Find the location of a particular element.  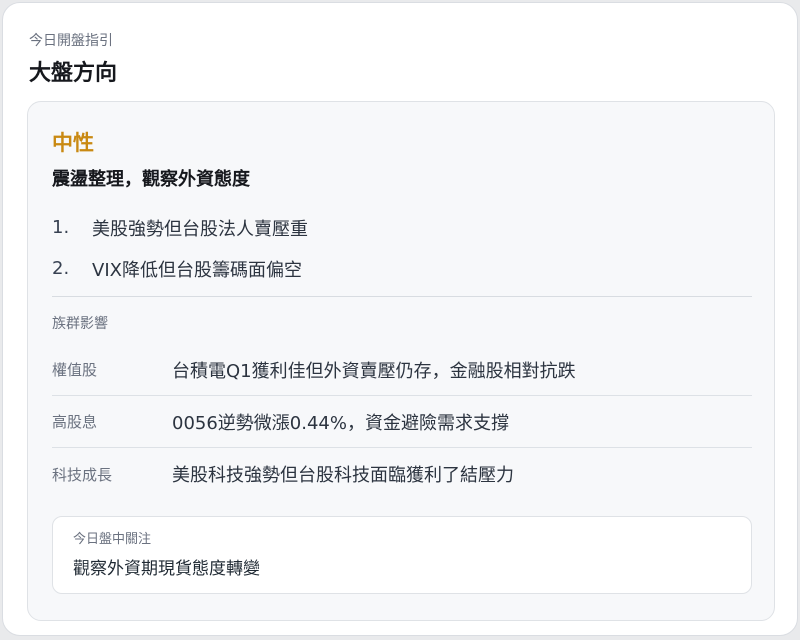

reason-item: 2. VIX降低但台股籌碼面偏空 is located at coordinates (402, 268).